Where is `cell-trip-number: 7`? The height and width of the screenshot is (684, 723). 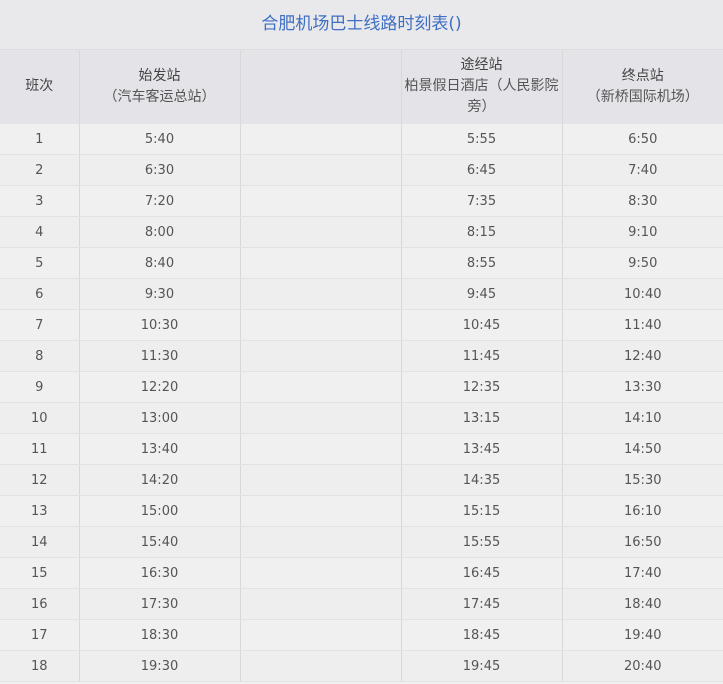
cell-trip-number: 7 is located at coordinates (40, 325).